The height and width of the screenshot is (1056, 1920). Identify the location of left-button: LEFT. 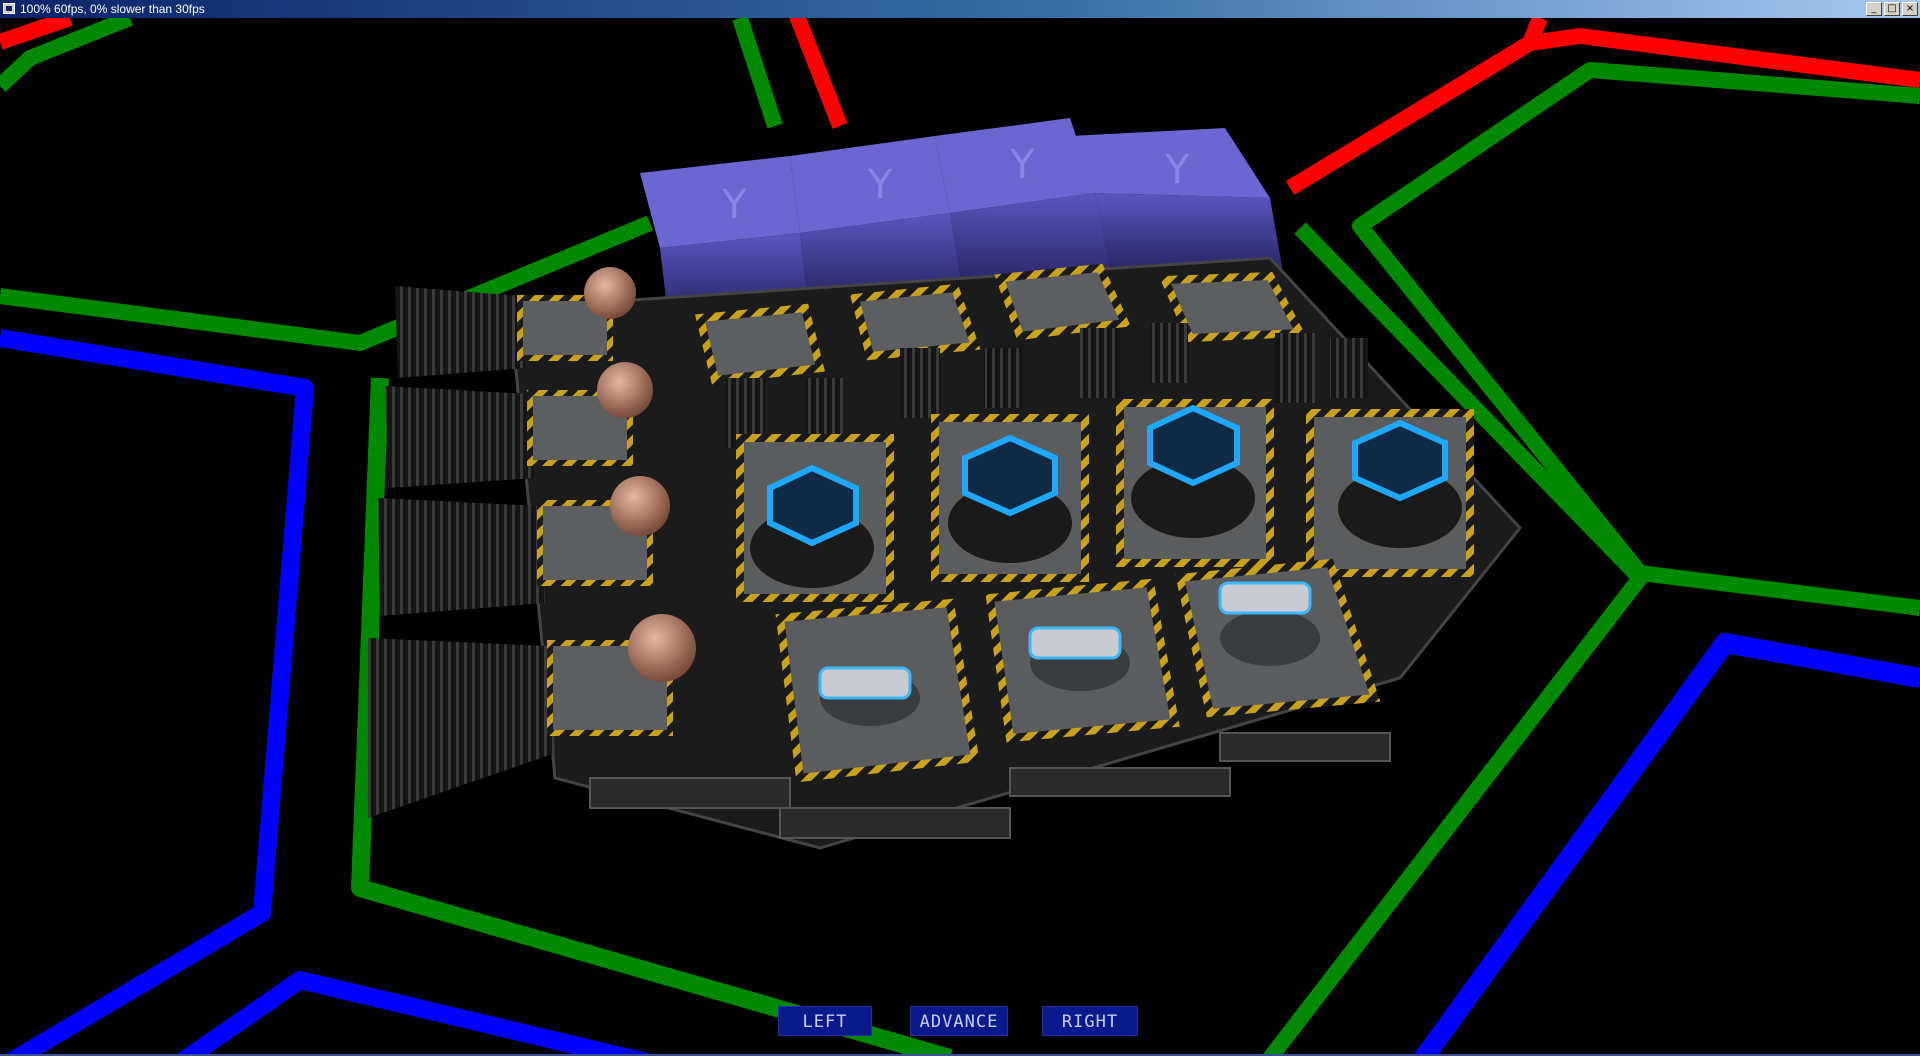
(825, 1021).